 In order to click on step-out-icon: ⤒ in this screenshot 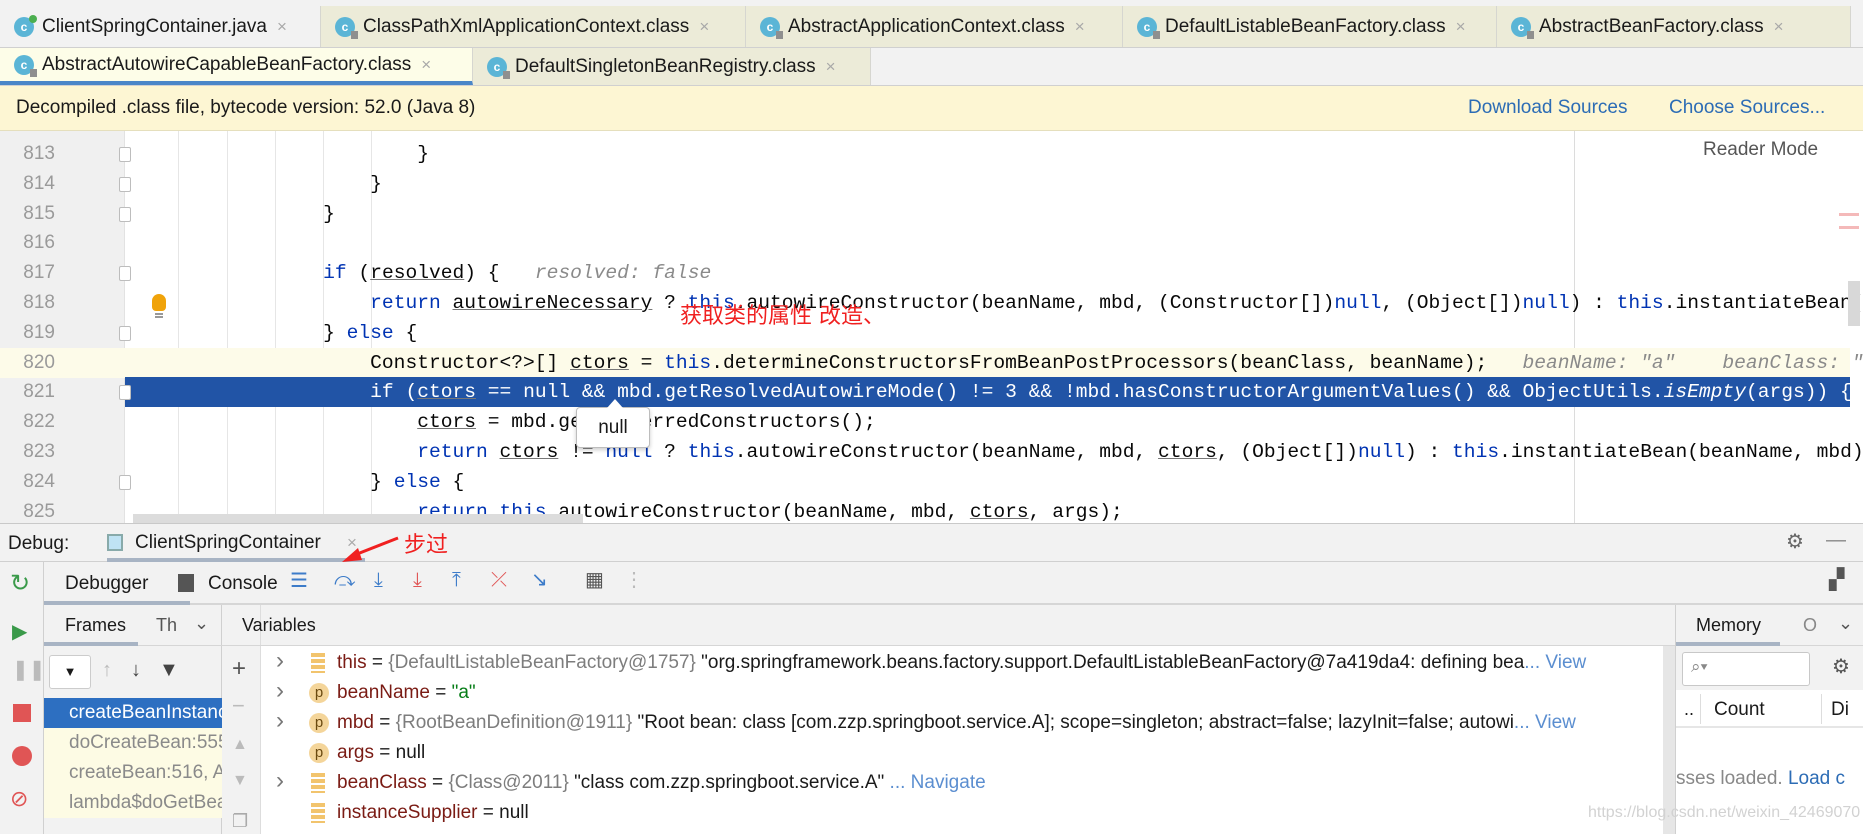, I will do `click(456, 580)`.